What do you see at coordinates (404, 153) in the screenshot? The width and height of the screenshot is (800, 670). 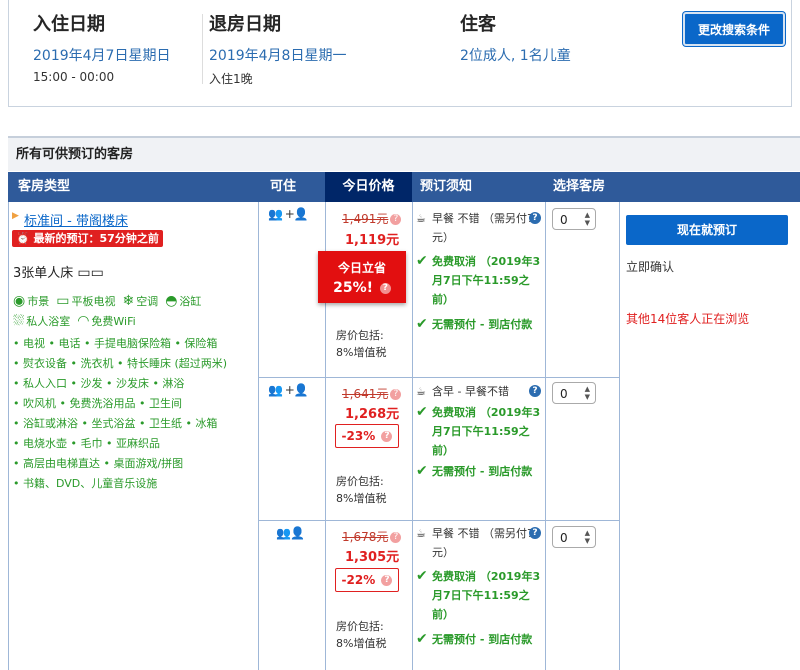 I see `rooms-section-title: 所有可供预订的客房` at bounding box center [404, 153].